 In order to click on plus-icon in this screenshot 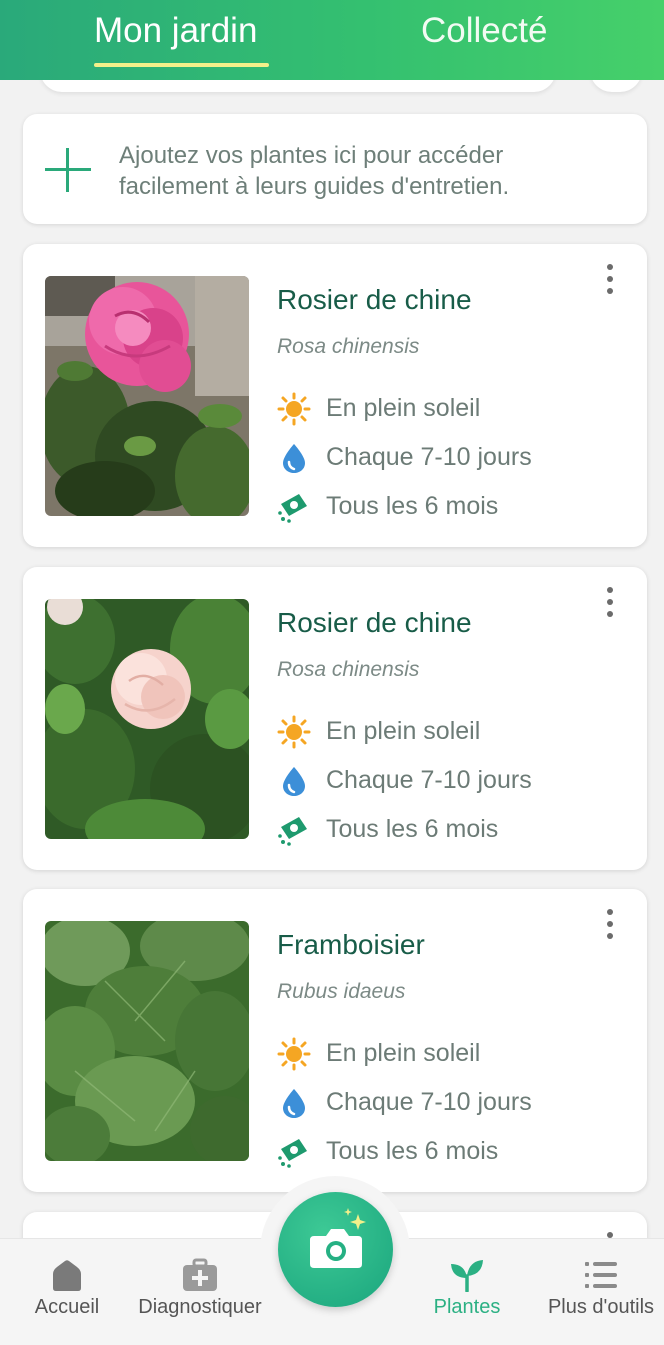, I will do `click(68, 170)`.